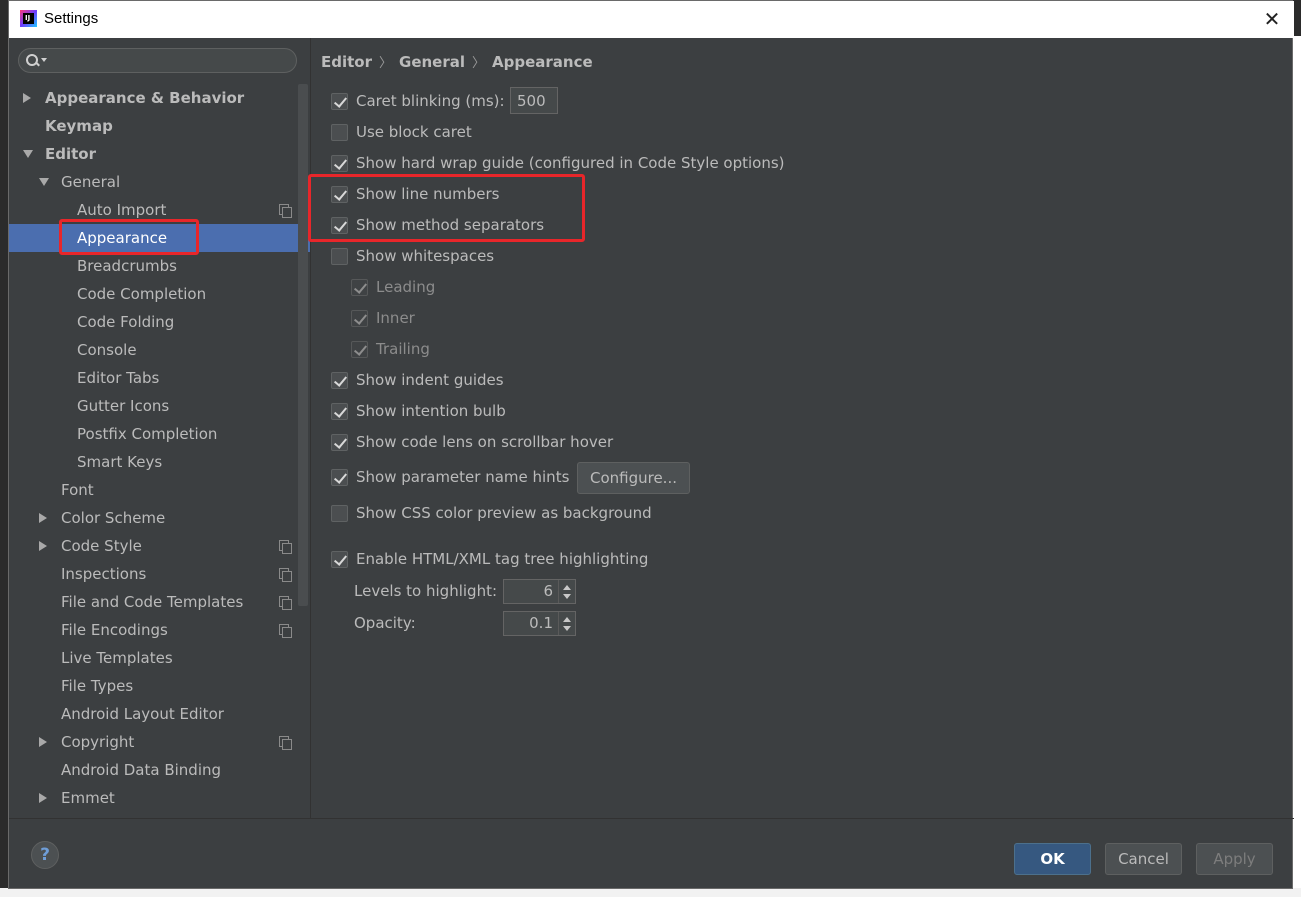 This screenshot has height=897, width=1301. I want to click on code-lens-checkbox, so click(339, 442).